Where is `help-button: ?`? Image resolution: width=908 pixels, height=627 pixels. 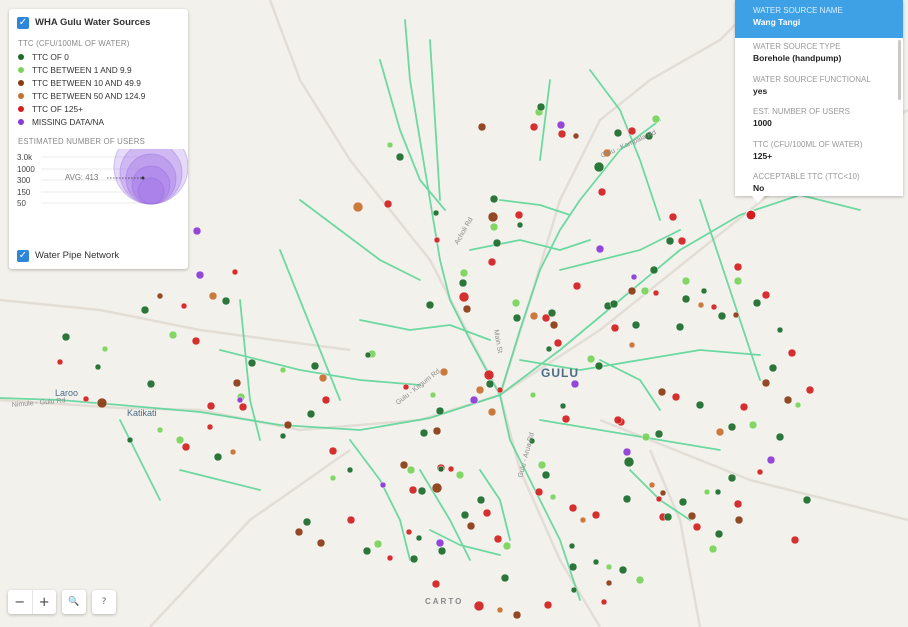 help-button: ? is located at coordinates (104, 602).